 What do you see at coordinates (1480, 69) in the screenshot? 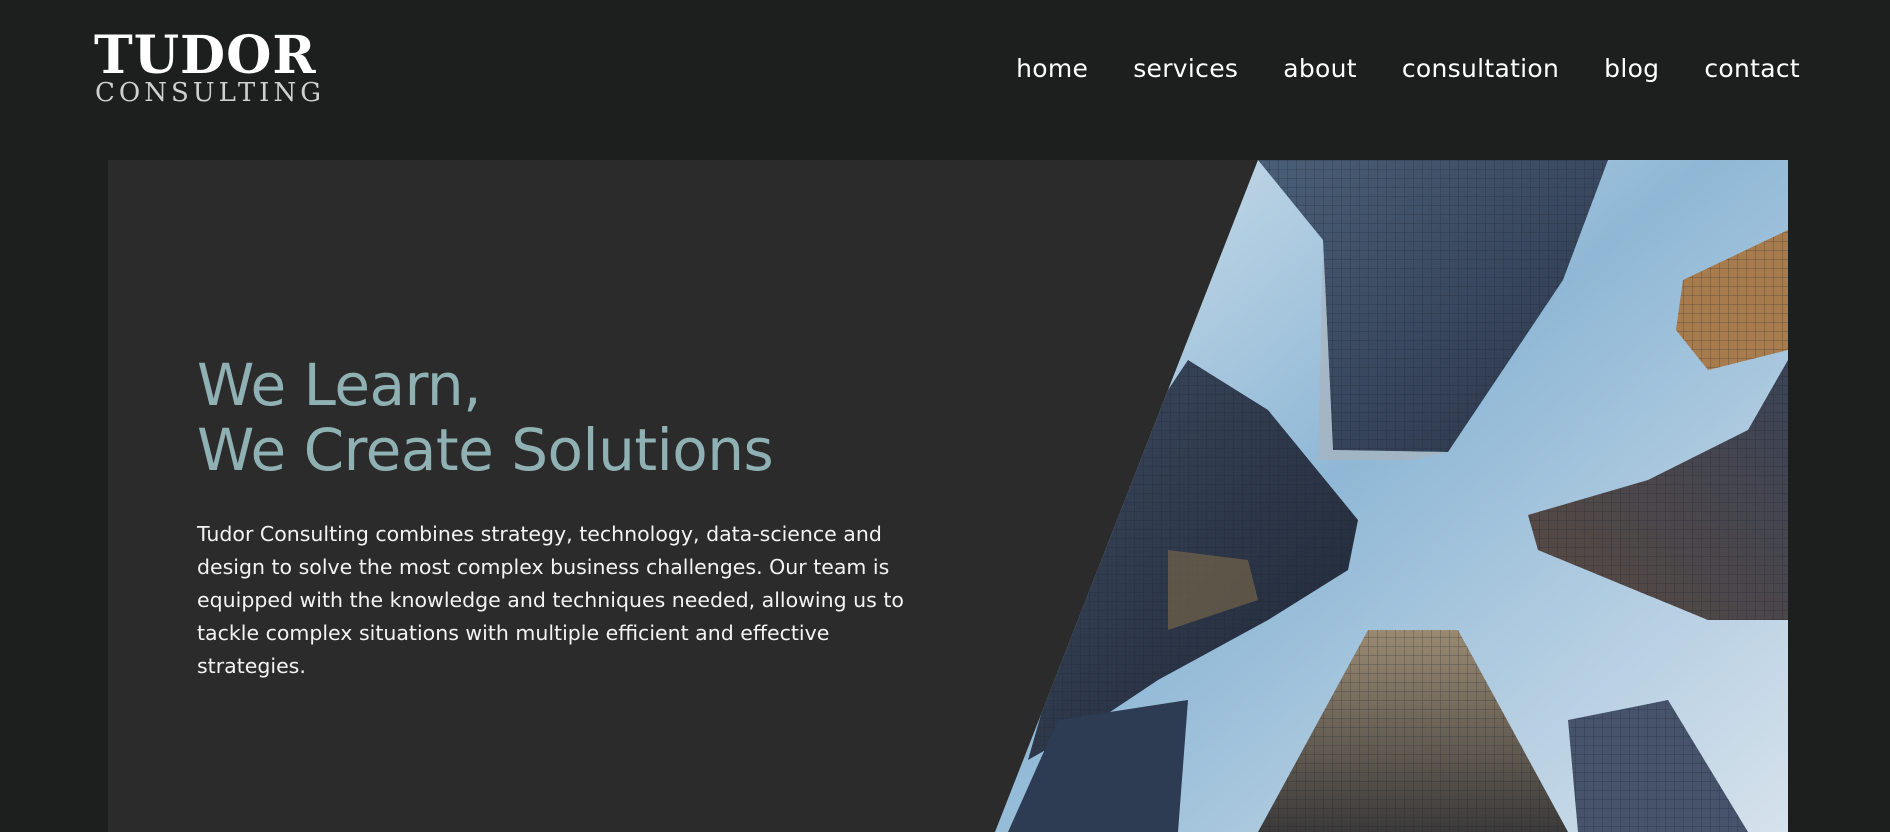
I see `nav-consultation-link: consultation` at bounding box center [1480, 69].